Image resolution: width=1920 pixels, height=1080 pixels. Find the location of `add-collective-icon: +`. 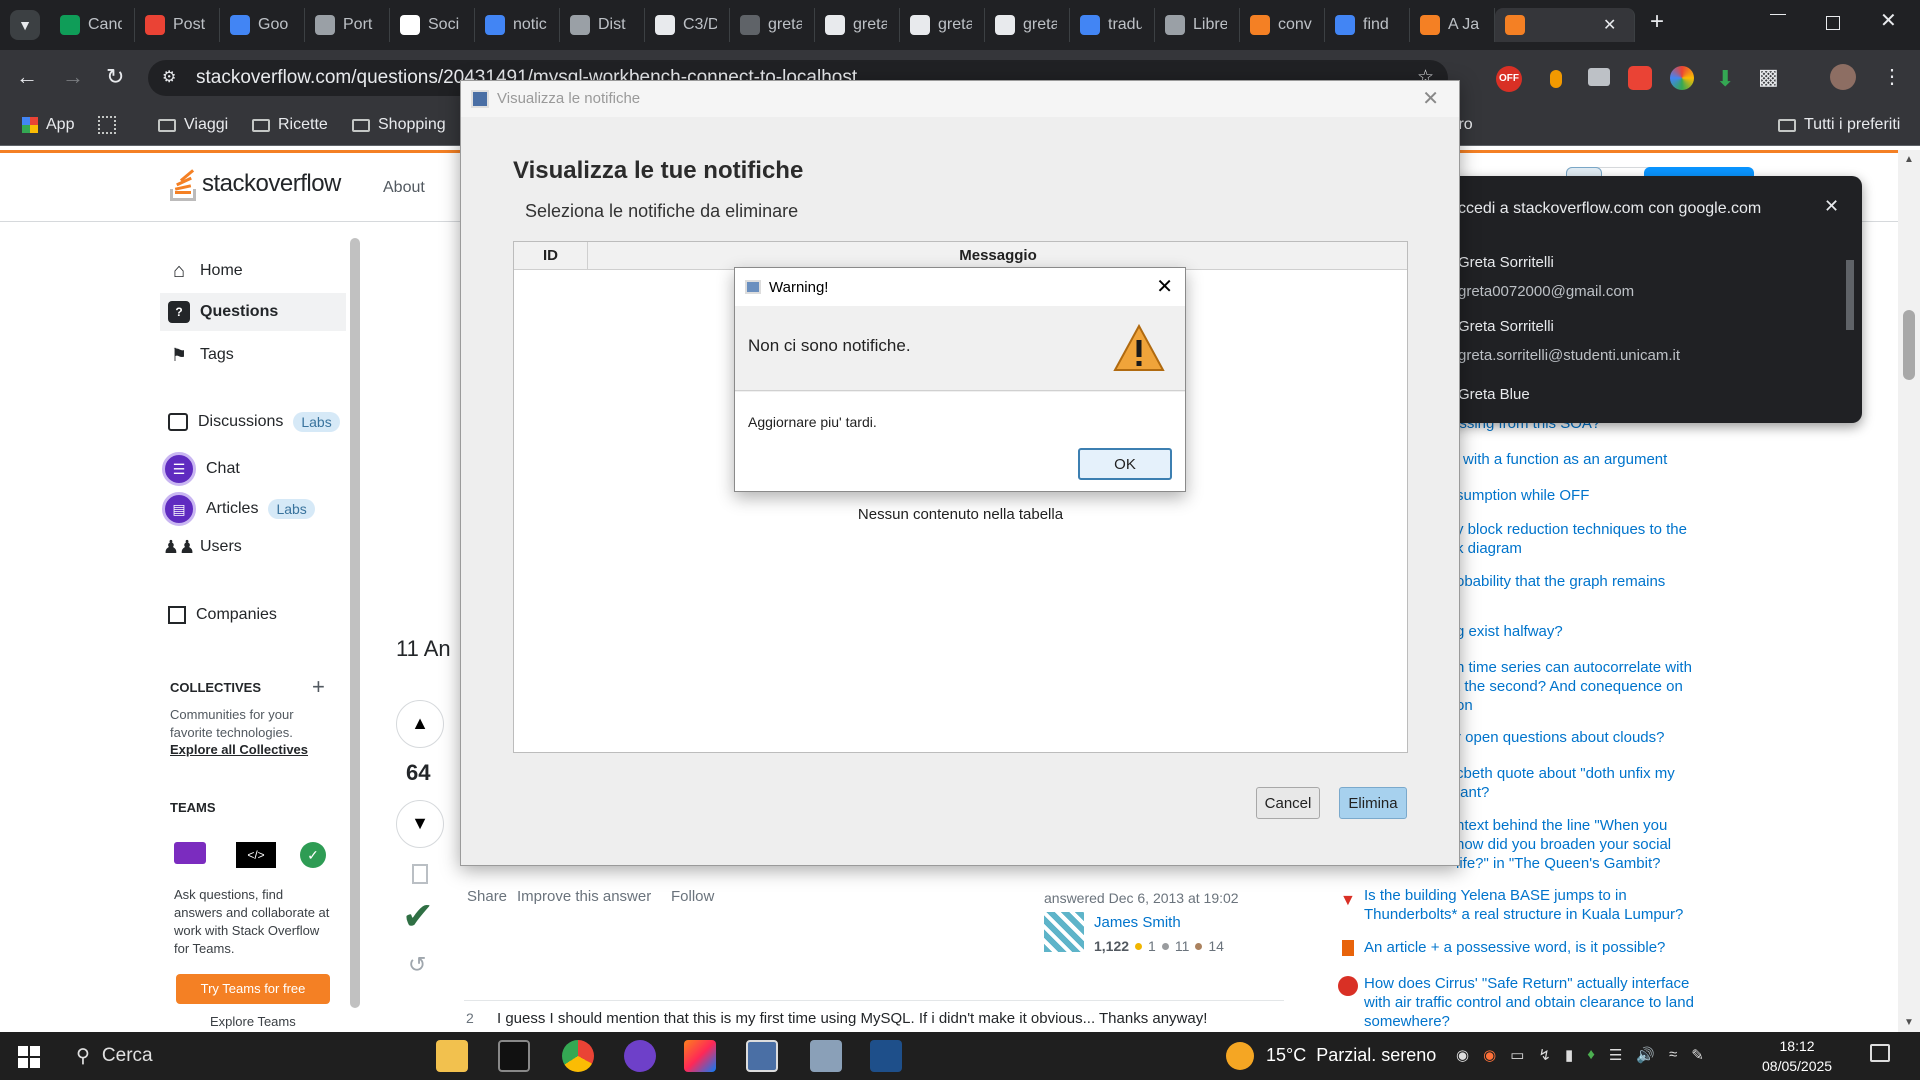

add-collective-icon: + is located at coordinates (318, 687).